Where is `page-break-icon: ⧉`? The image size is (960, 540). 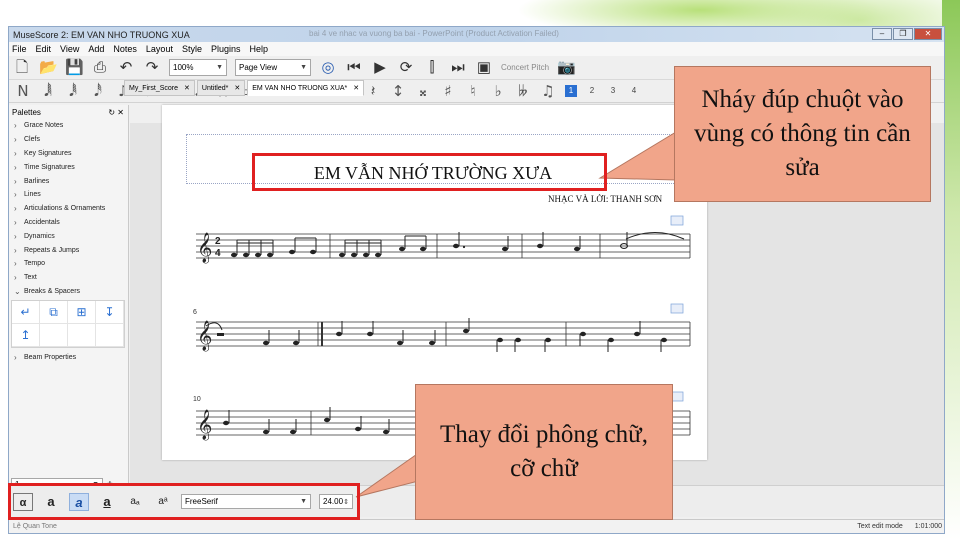 page-break-icon: ⧉ is located at coordinates (54, 313).